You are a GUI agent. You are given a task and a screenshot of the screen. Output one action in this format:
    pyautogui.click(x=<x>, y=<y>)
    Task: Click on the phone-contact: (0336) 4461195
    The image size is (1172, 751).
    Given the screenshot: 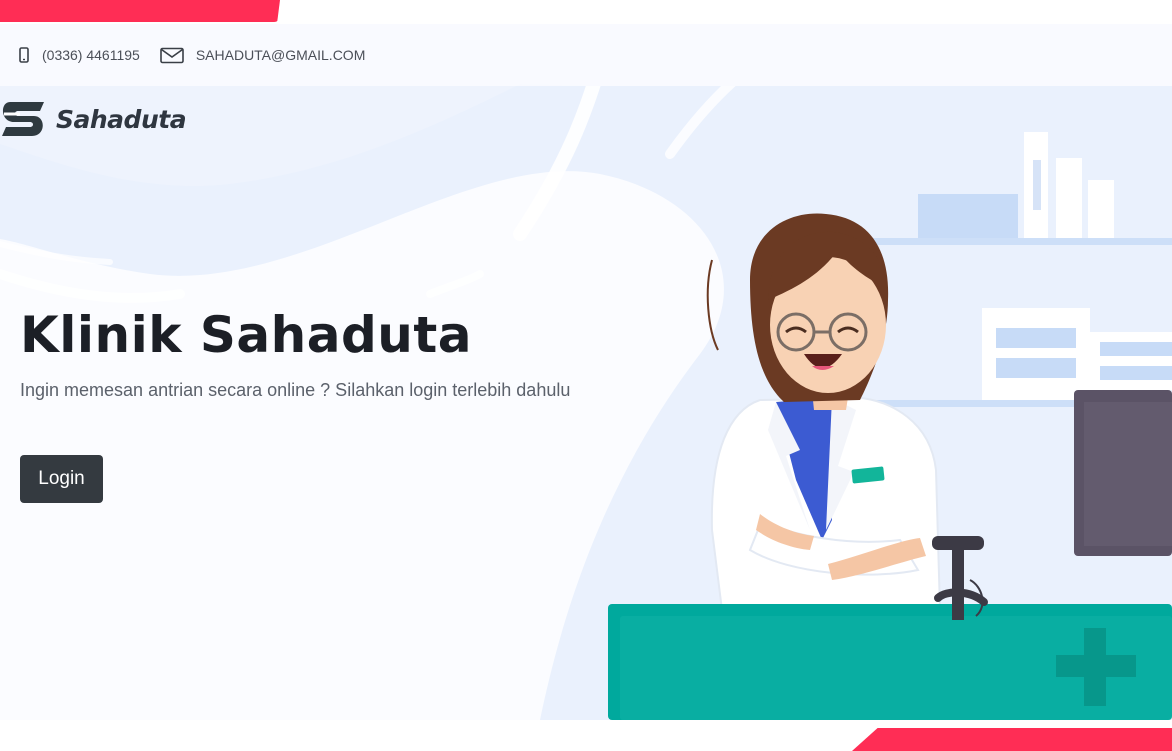 What is the action you would take?
    pyautogui.click(x=79, y=55)
    